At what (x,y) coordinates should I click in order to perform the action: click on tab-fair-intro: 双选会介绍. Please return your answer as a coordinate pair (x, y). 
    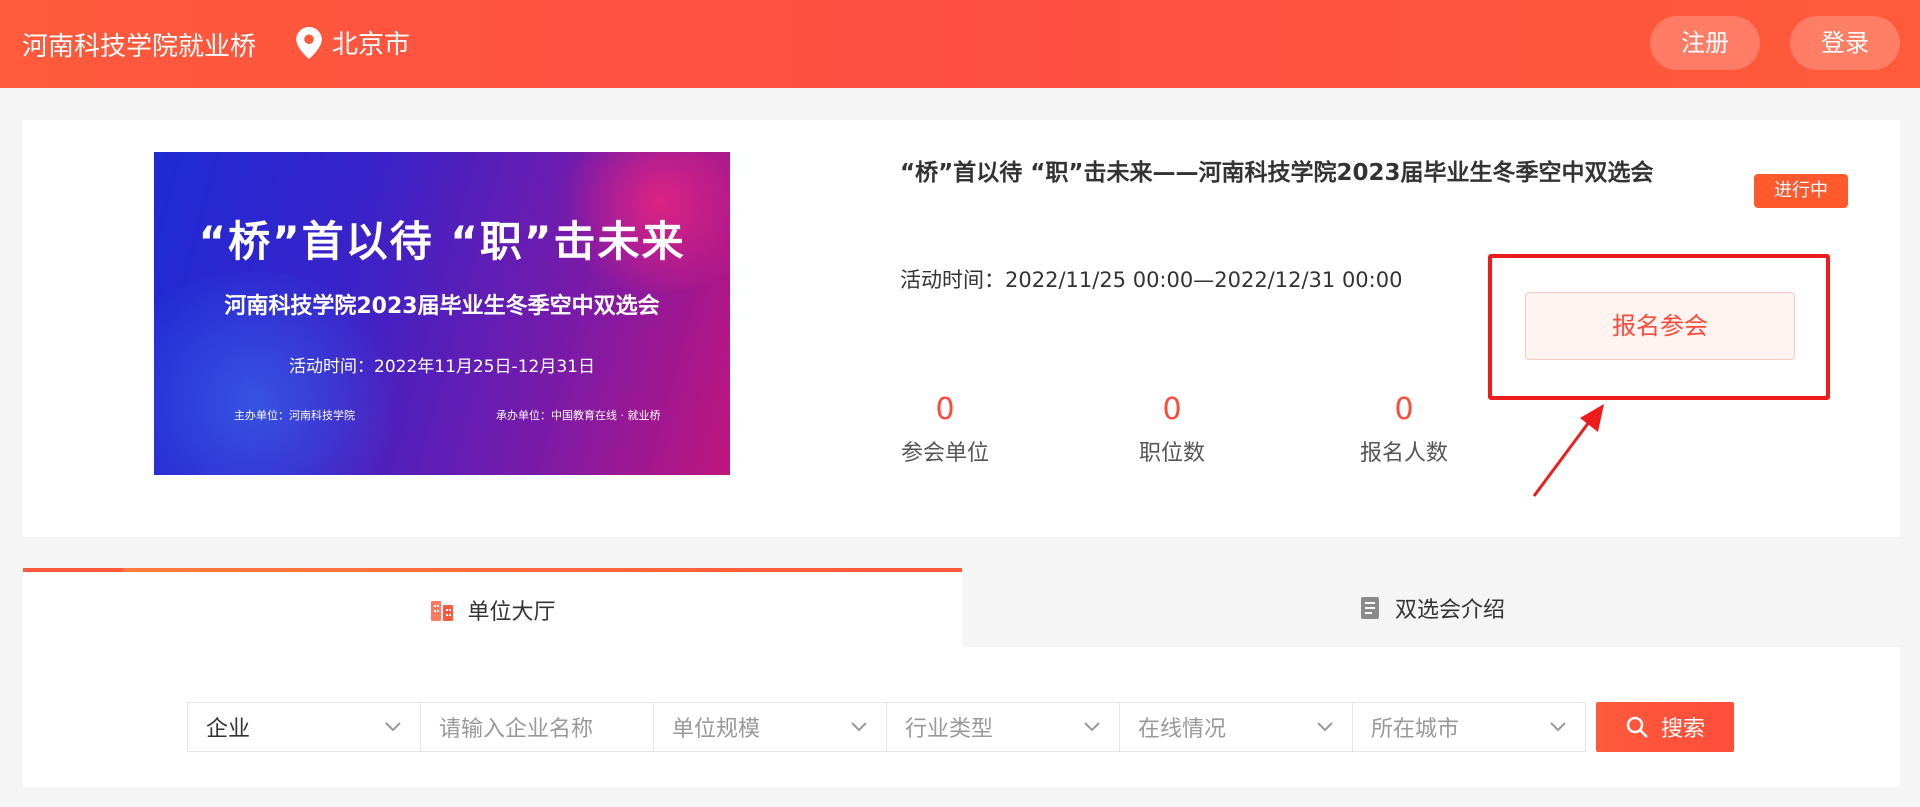
    Looking at the image, I should click on (1431, 607).